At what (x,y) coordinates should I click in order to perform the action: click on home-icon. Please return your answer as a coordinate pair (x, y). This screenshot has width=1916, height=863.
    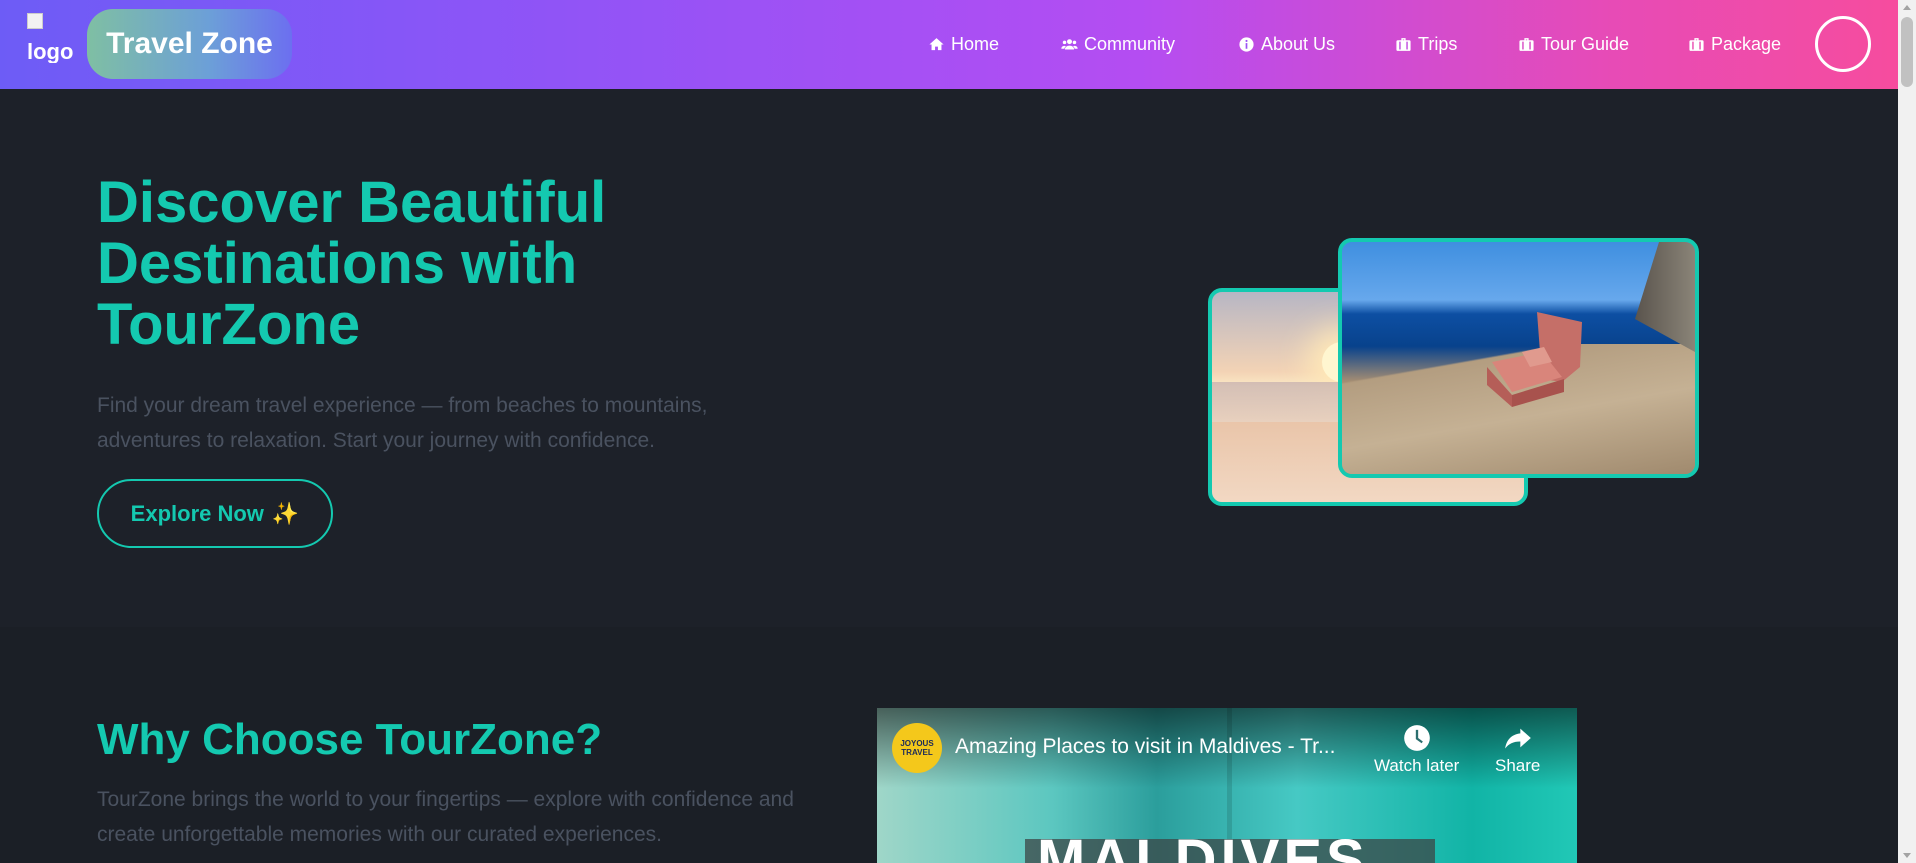
    Looking at the image, I should click on (936, 43).